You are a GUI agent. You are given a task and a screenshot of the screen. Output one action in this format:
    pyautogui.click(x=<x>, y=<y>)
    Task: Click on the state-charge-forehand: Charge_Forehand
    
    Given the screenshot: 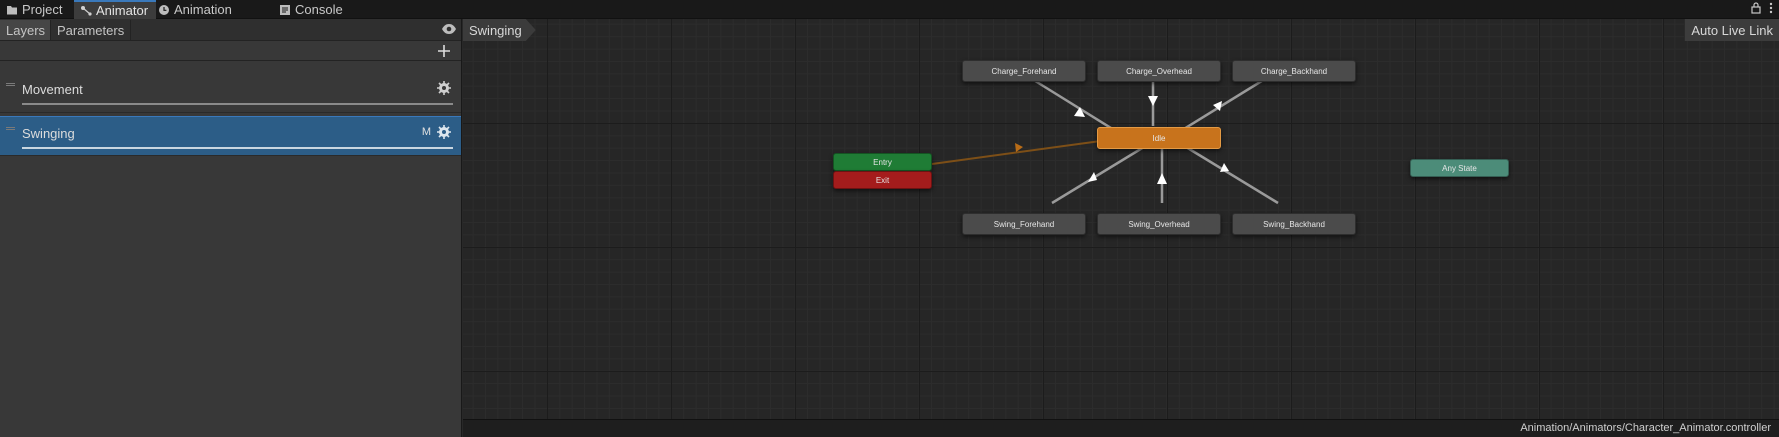 What is the action you would take?
    pyautogui.click(x=1024, y=71)
    